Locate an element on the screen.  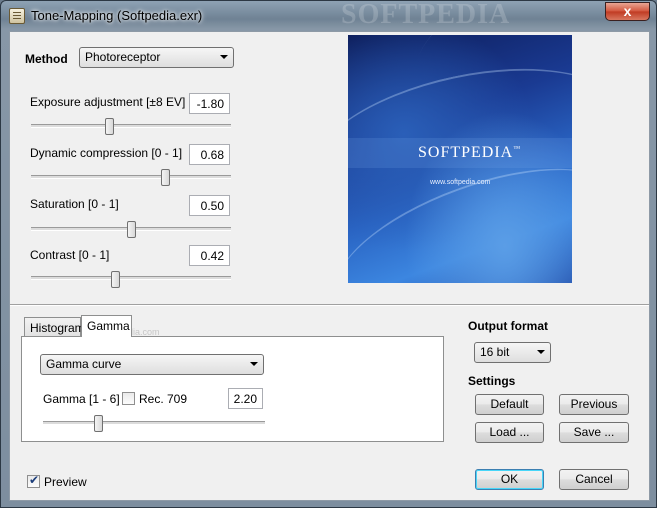
contrast-slider-track is located at coordinates (131, 278).